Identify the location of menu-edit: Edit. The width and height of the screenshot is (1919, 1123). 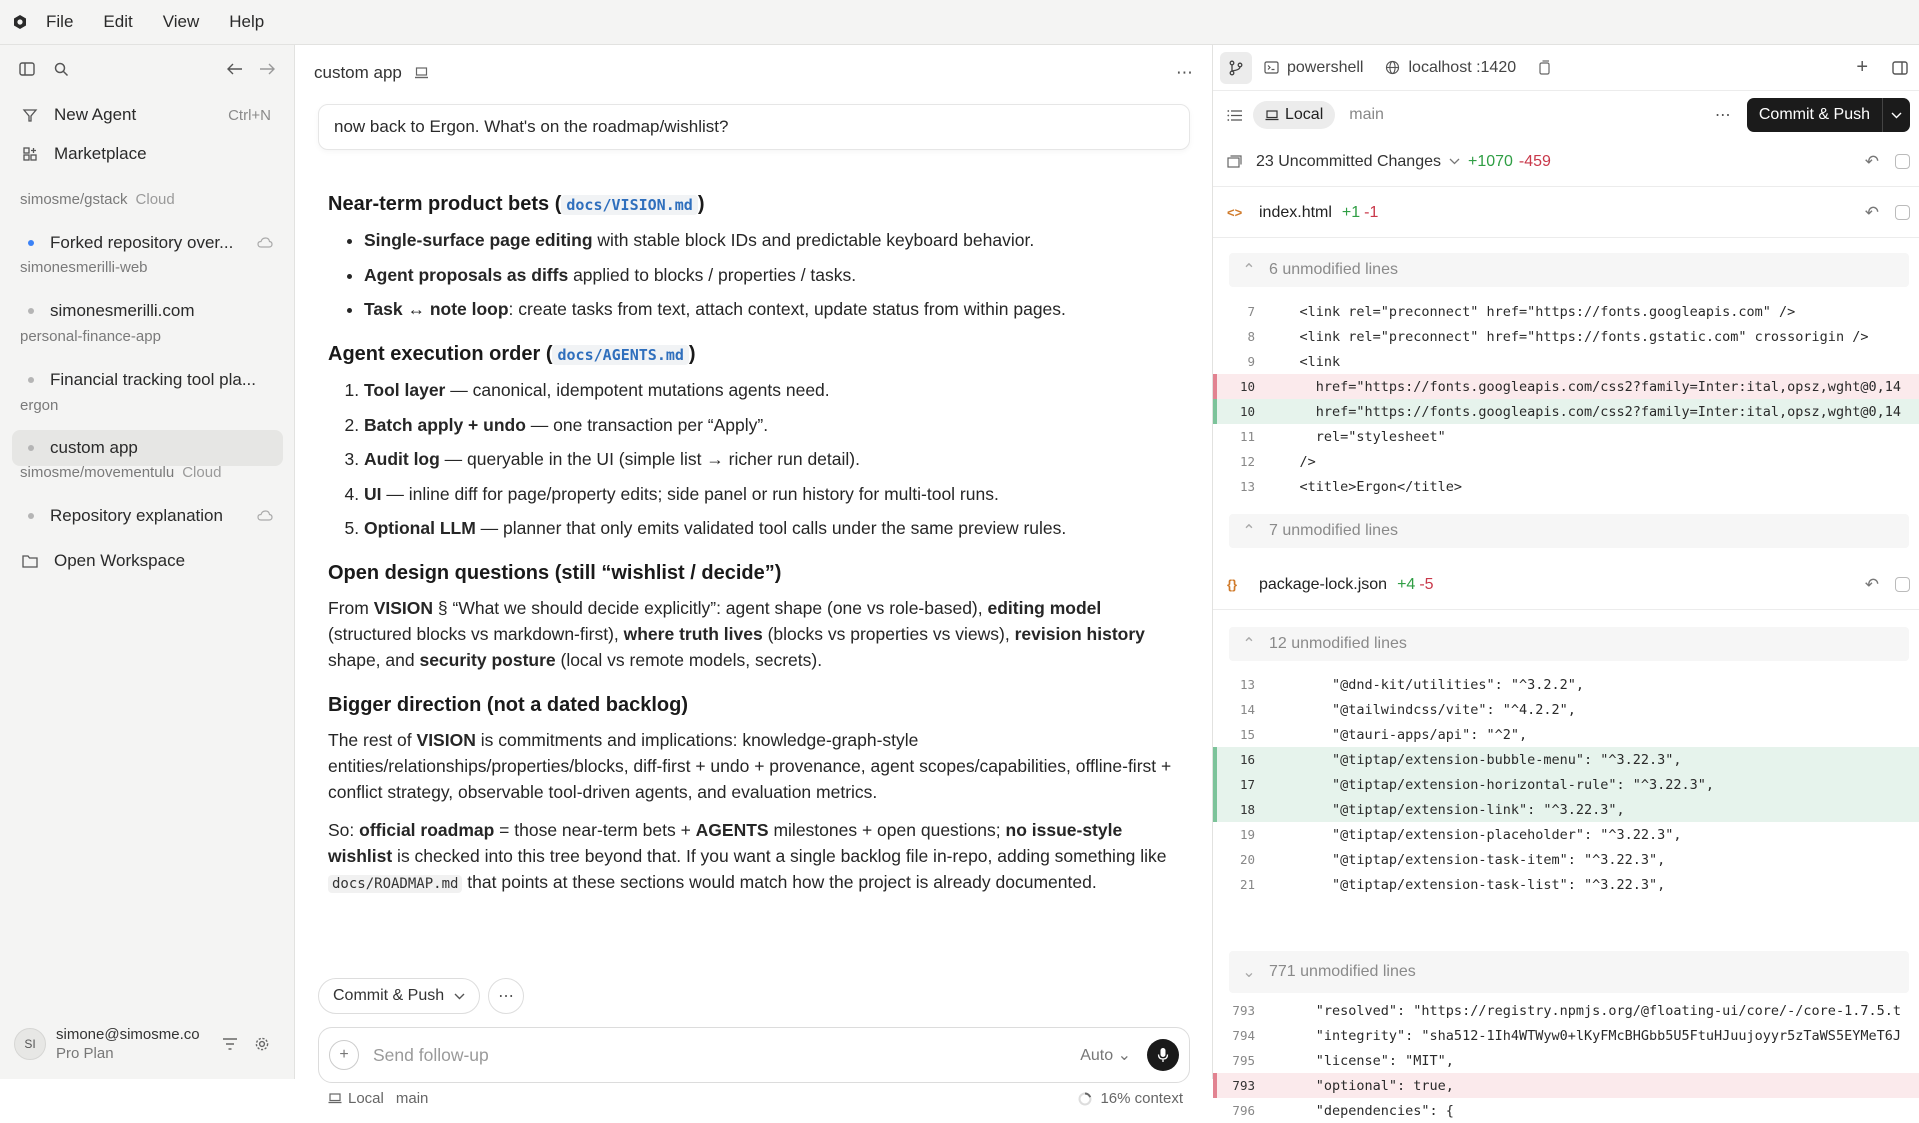
(117, 22).